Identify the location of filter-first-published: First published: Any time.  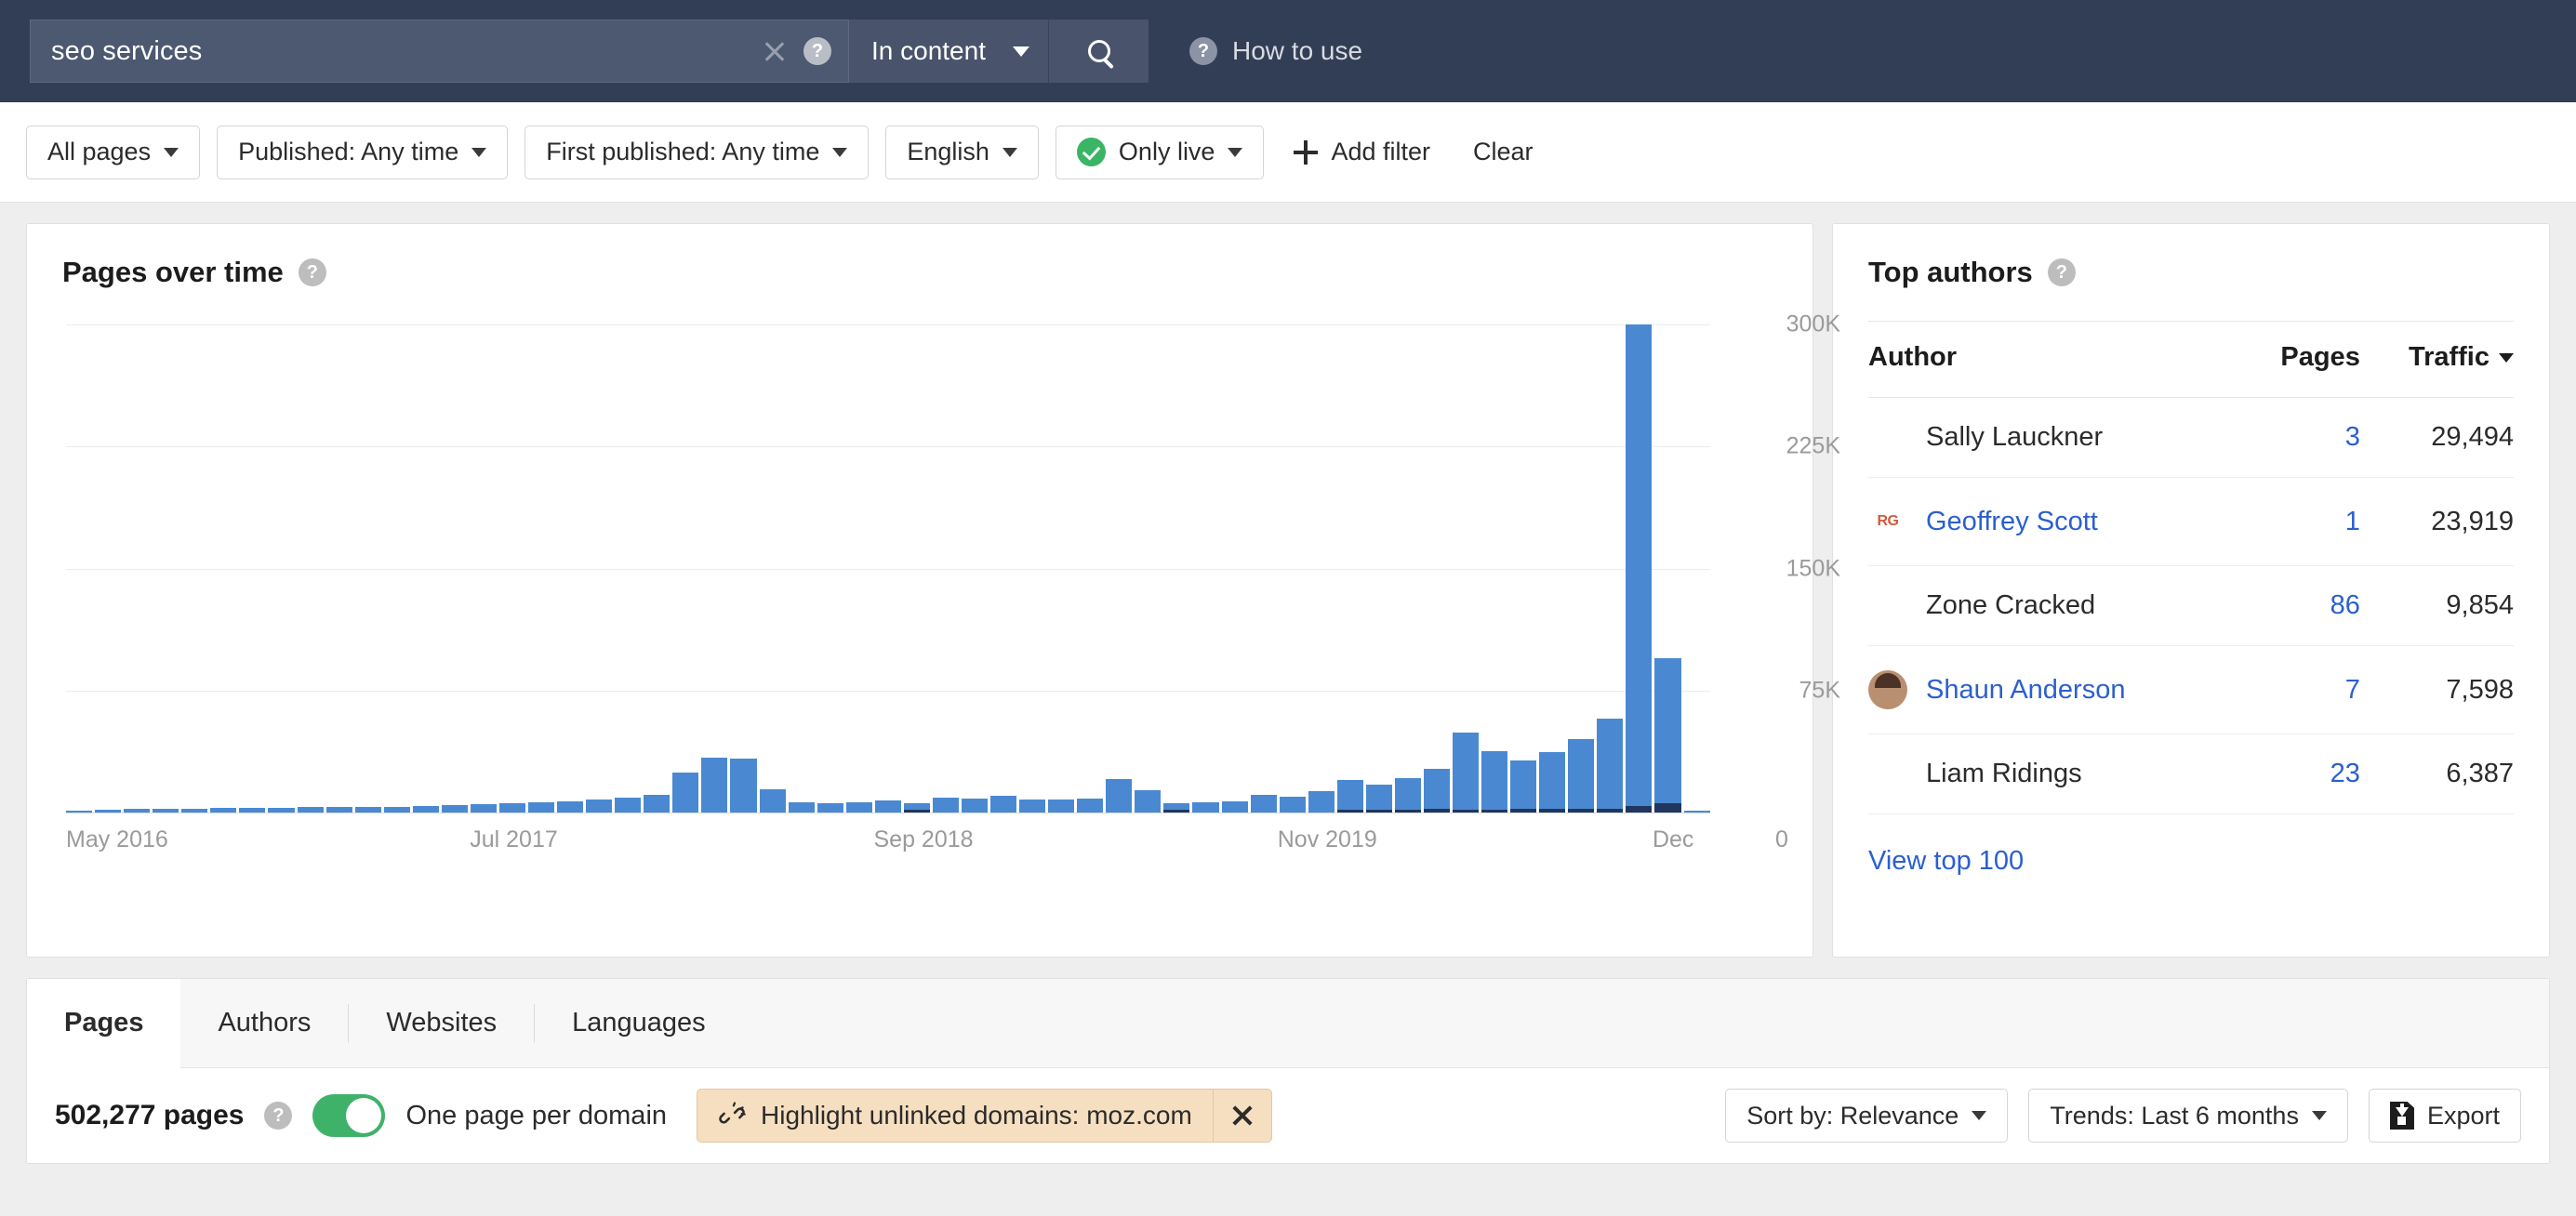
(697, 152).